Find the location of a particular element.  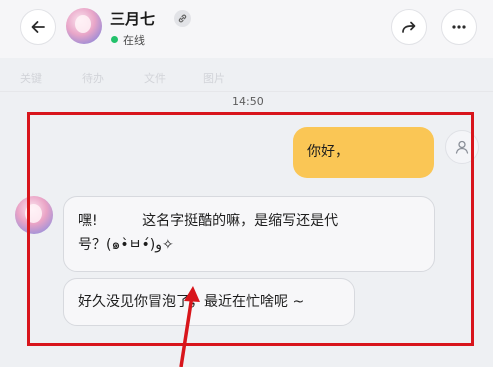

back-button is located at coordinates (38, 27).